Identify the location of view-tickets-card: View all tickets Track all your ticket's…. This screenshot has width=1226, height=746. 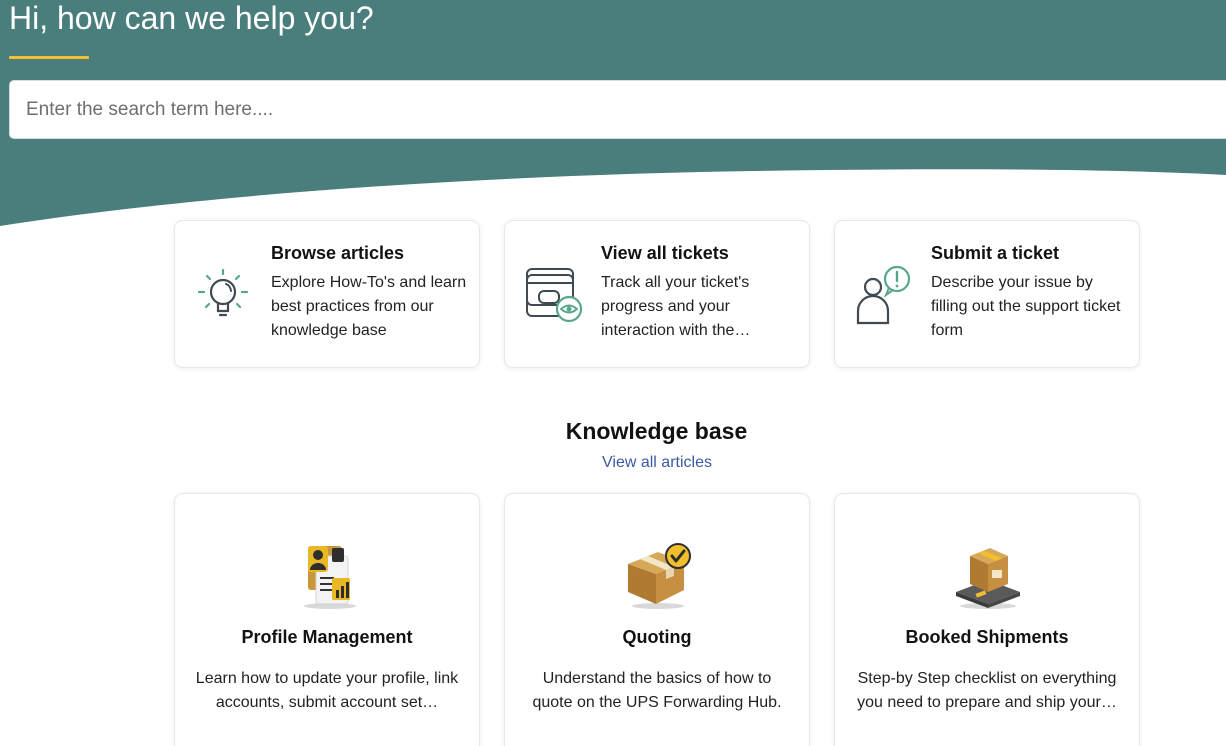
(657, 294).